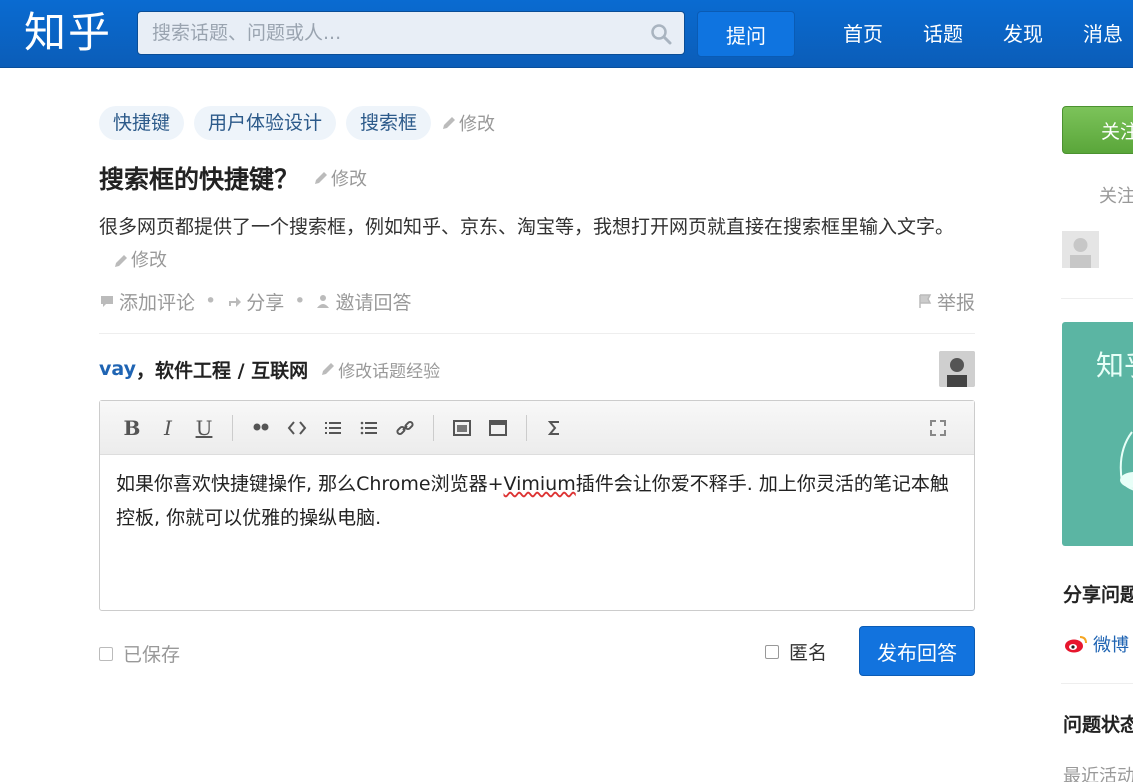  What do you see at coordinates (1097, 434) in the screenshot?
I see `promo-banner: 知乎` at bounding box center [1097, 434].